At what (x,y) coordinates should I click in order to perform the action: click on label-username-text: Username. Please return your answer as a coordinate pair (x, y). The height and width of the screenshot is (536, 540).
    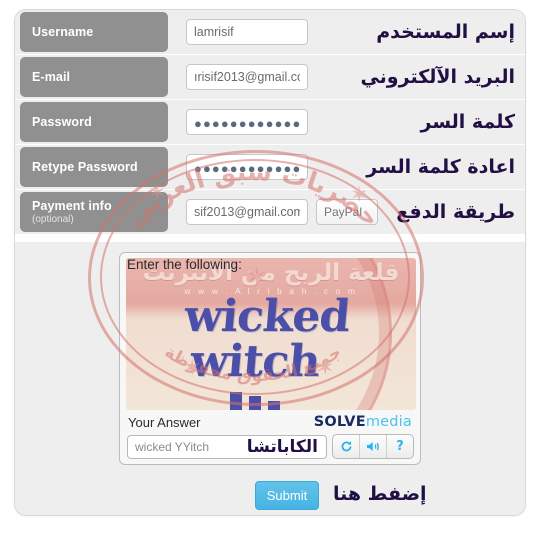
    Looking at the image, I should click on (63, 32).